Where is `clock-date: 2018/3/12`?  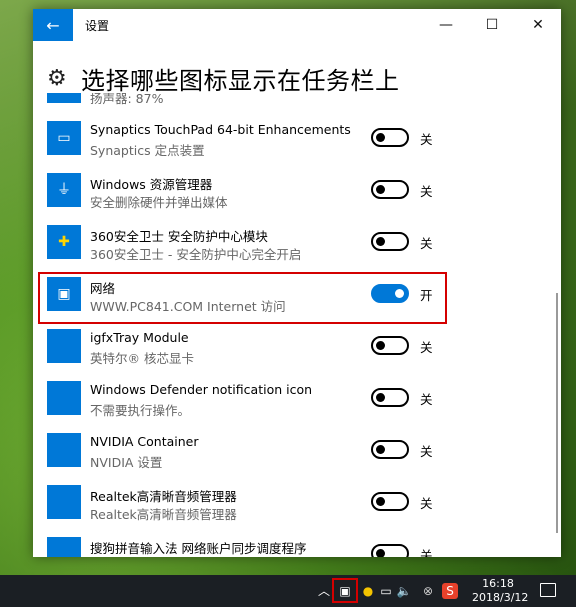 clock-date: 2018/3/12 is located at coordinates (500, 597).